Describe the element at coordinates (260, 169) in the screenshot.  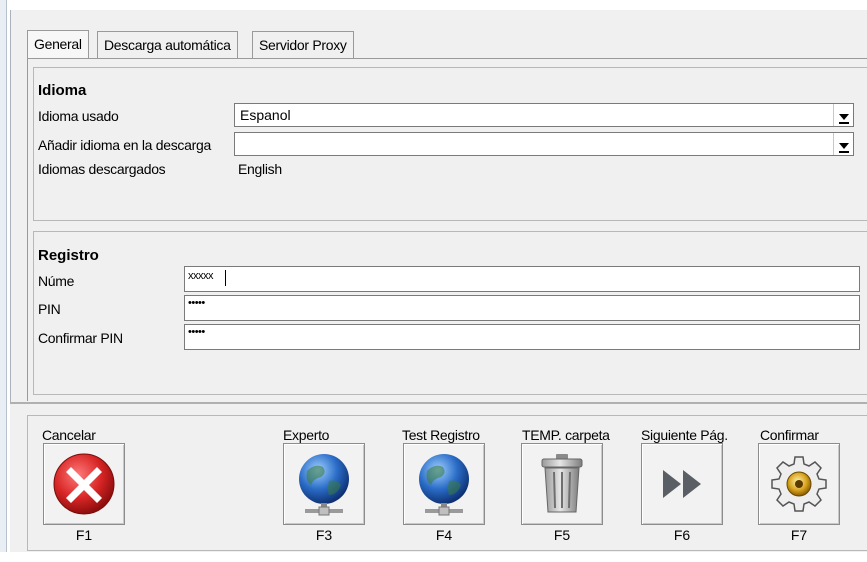
I see `idiomas-descargados-value: English` at that location.